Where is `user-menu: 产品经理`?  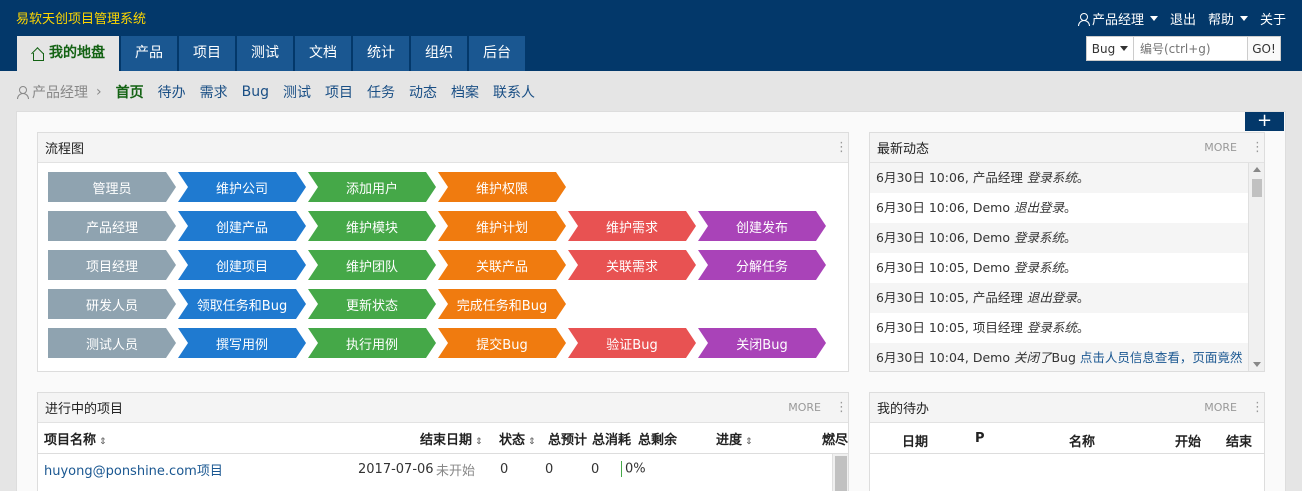 user-menu: 产品经理 is located at coordinates (1117, 18).